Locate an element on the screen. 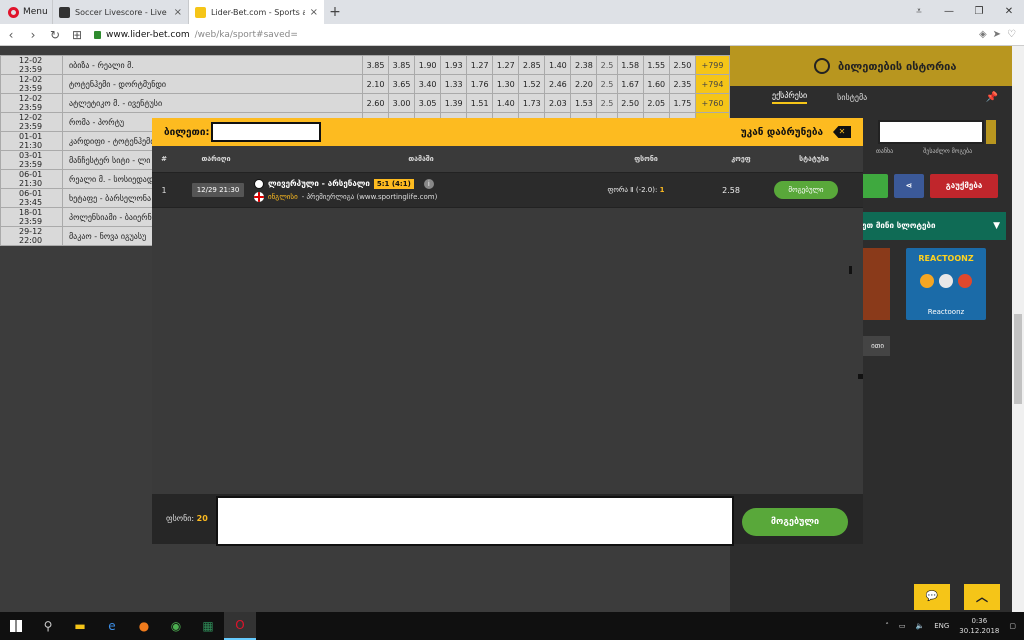 The height and width of the screenshot is (640, 1024). col-date: თარიღი is located at coordinates (216, 159).